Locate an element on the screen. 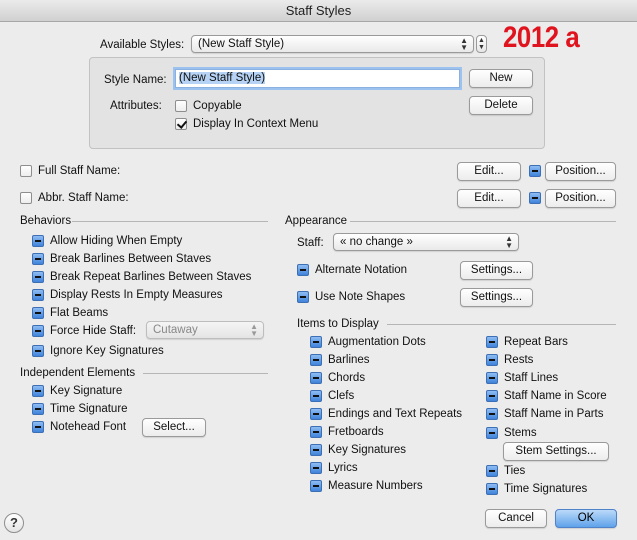  staff-popup: « no change » ▲ ▼ is located at coordinates (426, 242).